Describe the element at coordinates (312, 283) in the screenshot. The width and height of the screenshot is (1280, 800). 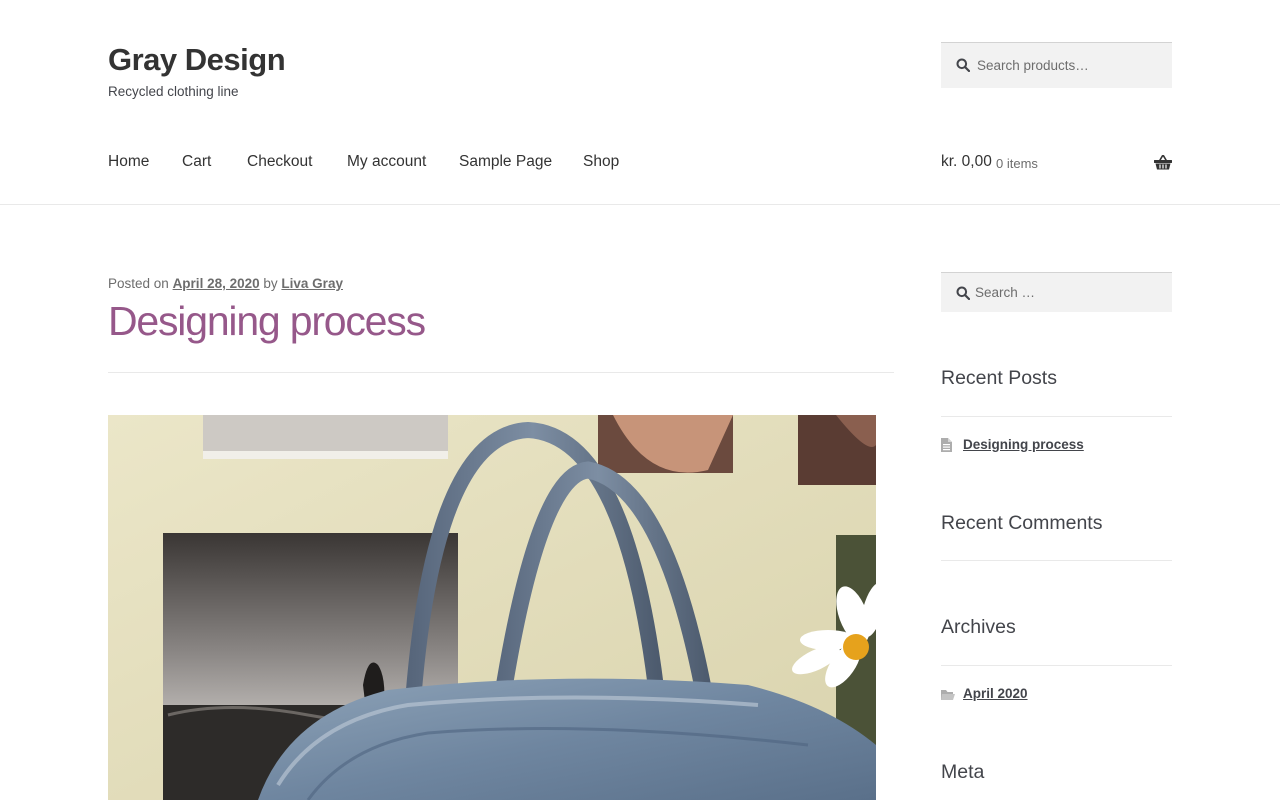
I see `post-author-link: Liva Gray` at that location.